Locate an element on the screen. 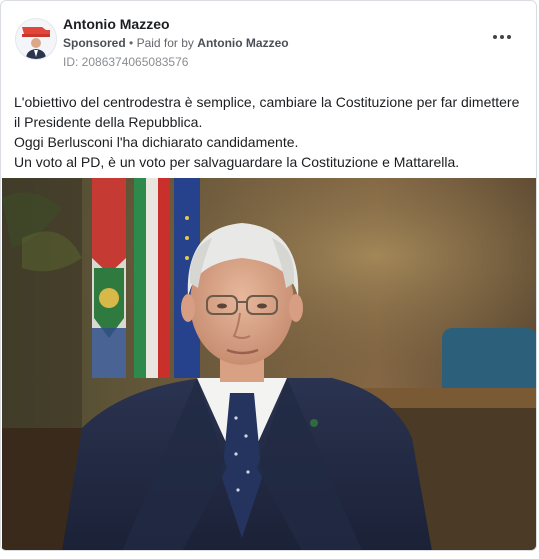 The width and height of the screenshot is (539, 559). more-options-icon is located at coordinates (502, 37).